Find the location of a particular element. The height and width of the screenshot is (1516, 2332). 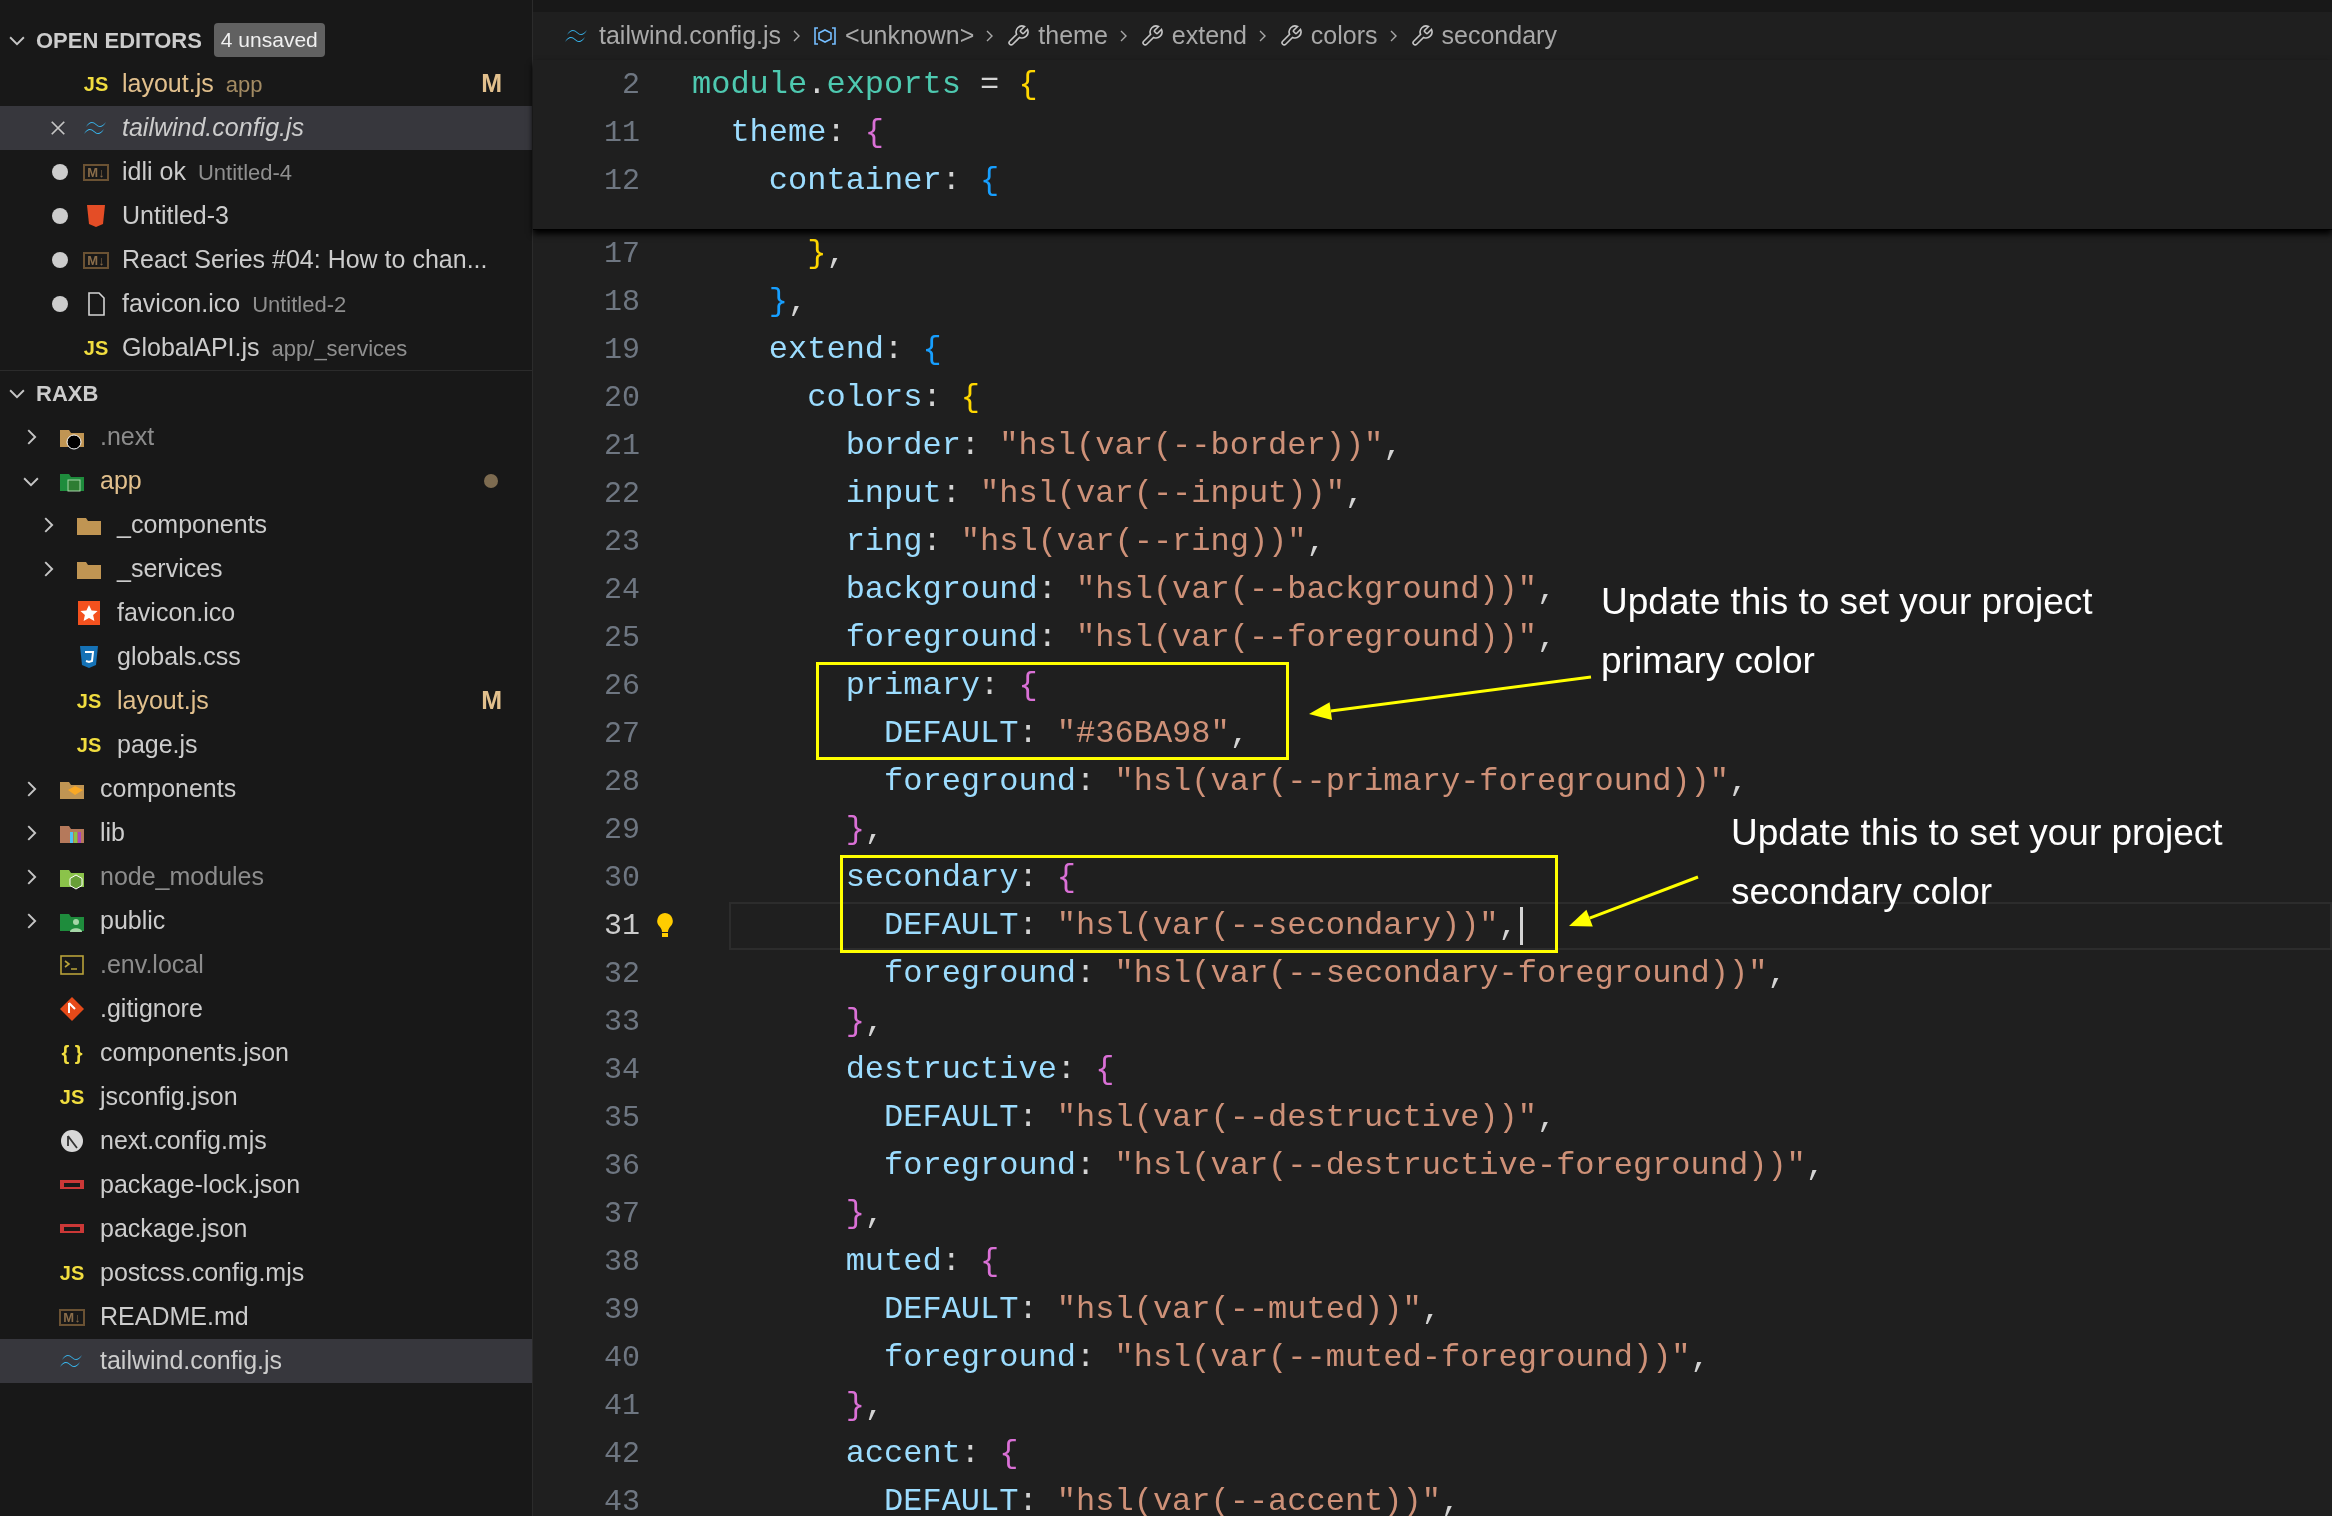

open-editor-item: M↓ idli ok Untitled-4 is located at coordinates (266, 172).